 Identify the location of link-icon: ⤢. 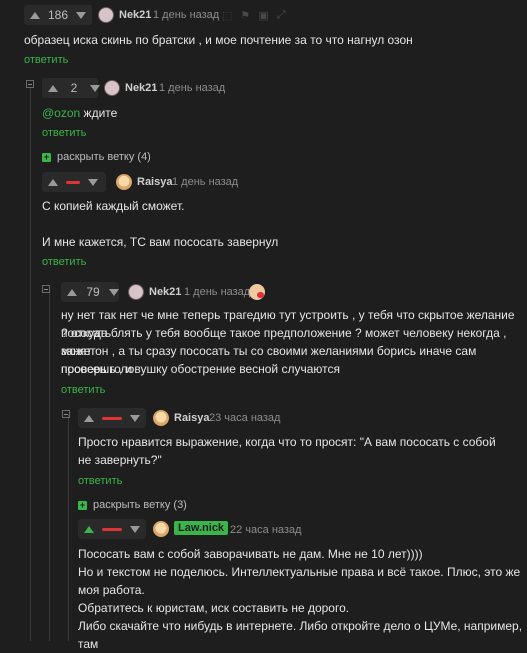
(281, 15).